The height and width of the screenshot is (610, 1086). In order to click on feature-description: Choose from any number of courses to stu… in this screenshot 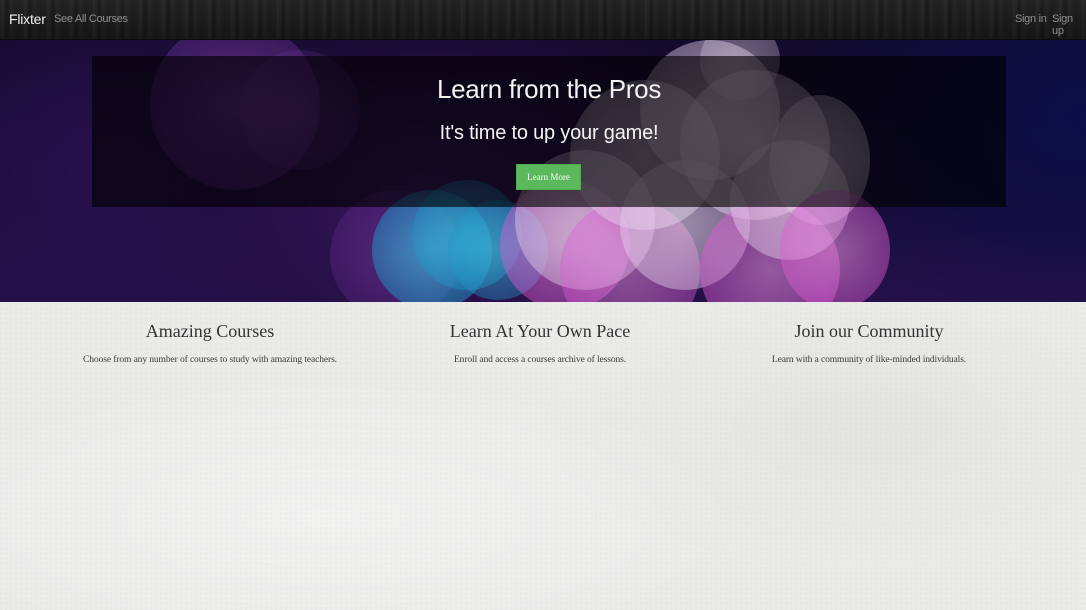, I will do `click(210, 360)`.